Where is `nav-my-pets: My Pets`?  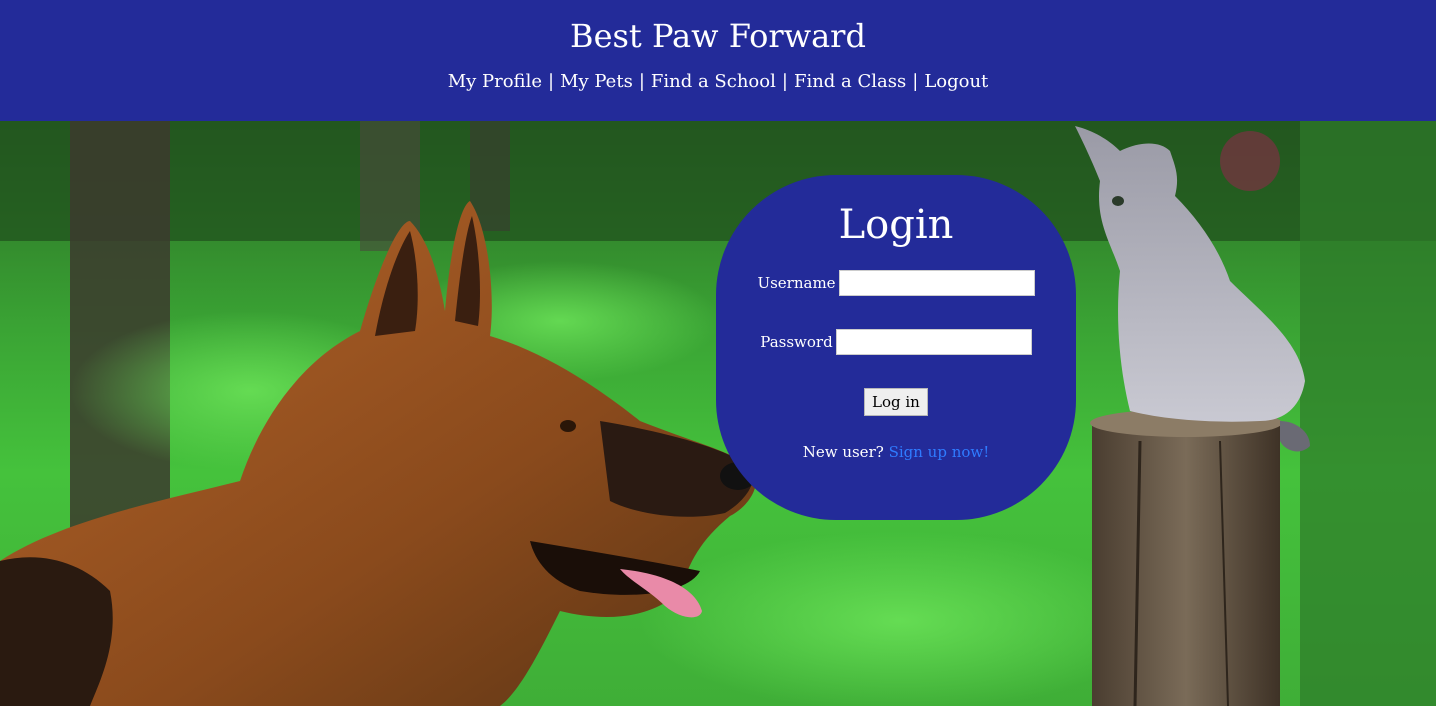
nav-my-pets: My Pets is located at coordinates (596, 81).